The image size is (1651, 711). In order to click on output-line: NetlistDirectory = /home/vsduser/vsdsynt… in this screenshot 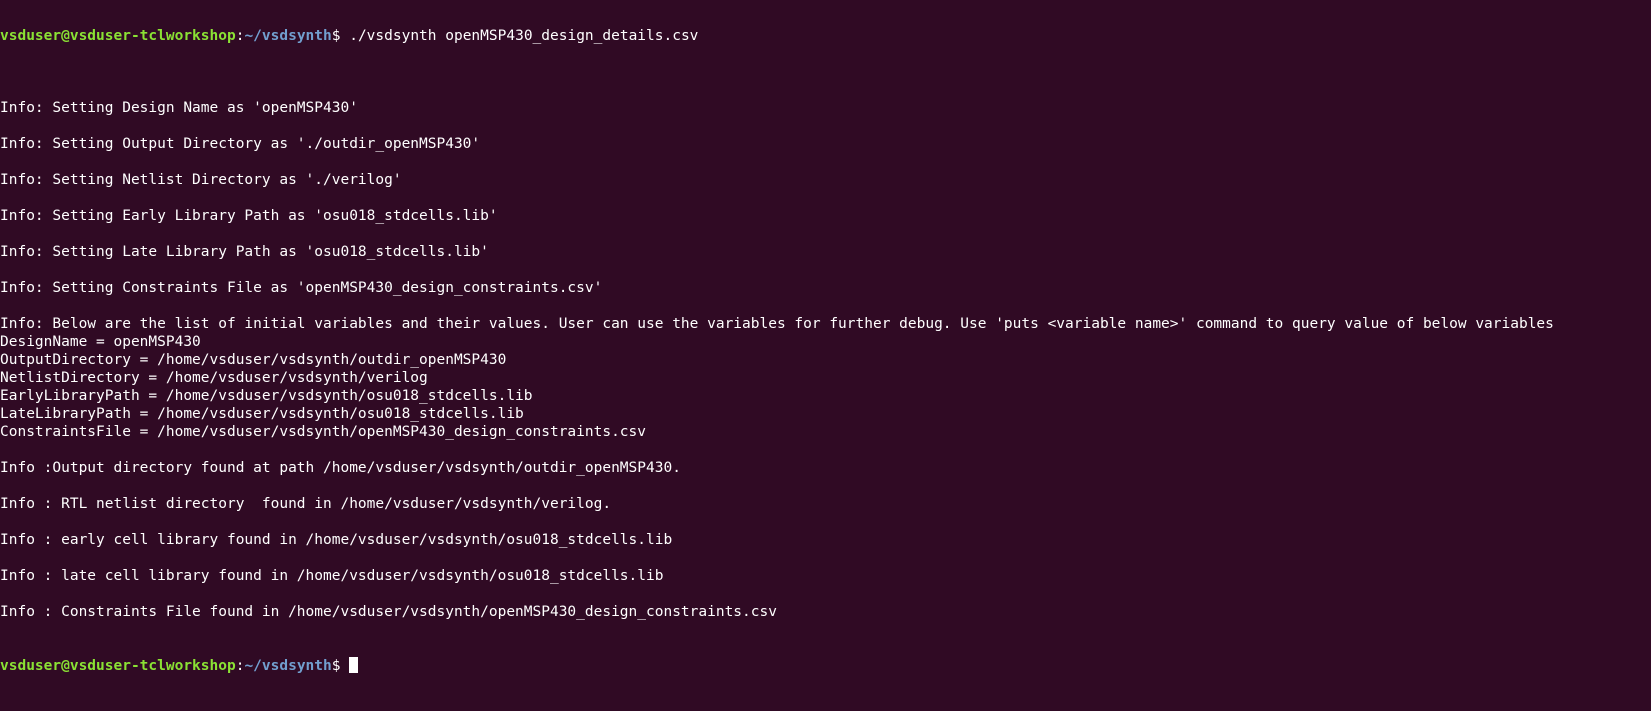, I will do `click(214, 378)`.